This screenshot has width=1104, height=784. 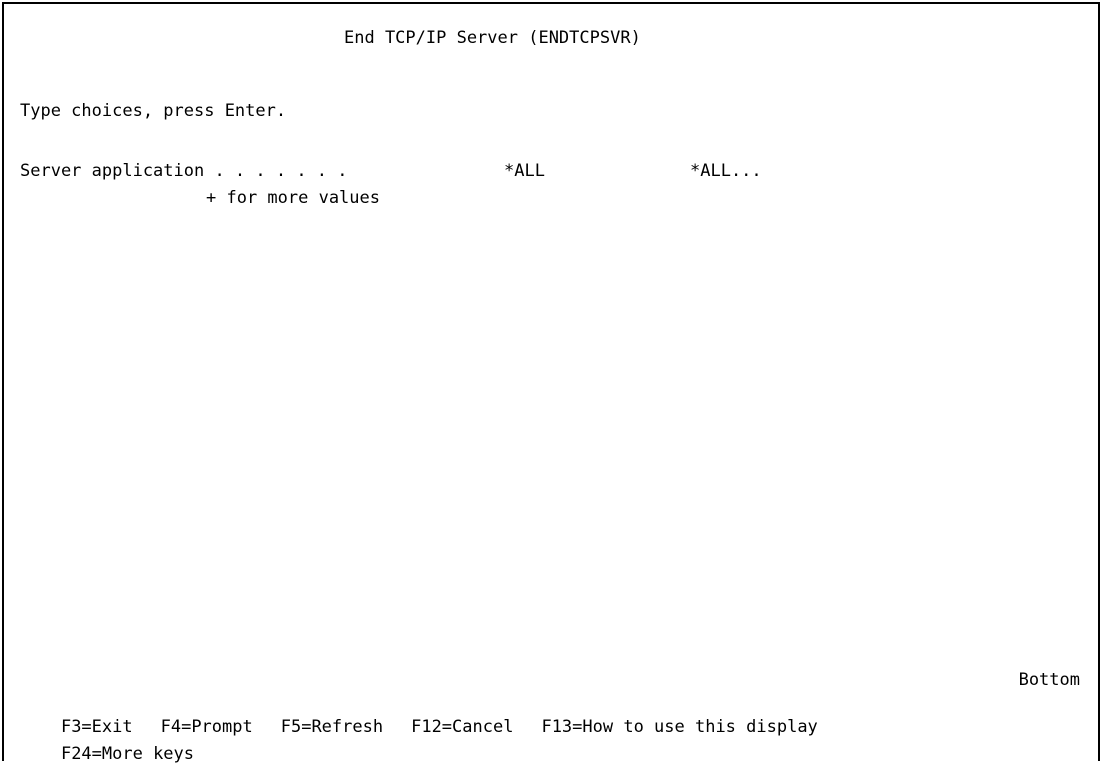 I want to click on server-application-label: Server application . . . . . . ., so click(x=184, y=171).